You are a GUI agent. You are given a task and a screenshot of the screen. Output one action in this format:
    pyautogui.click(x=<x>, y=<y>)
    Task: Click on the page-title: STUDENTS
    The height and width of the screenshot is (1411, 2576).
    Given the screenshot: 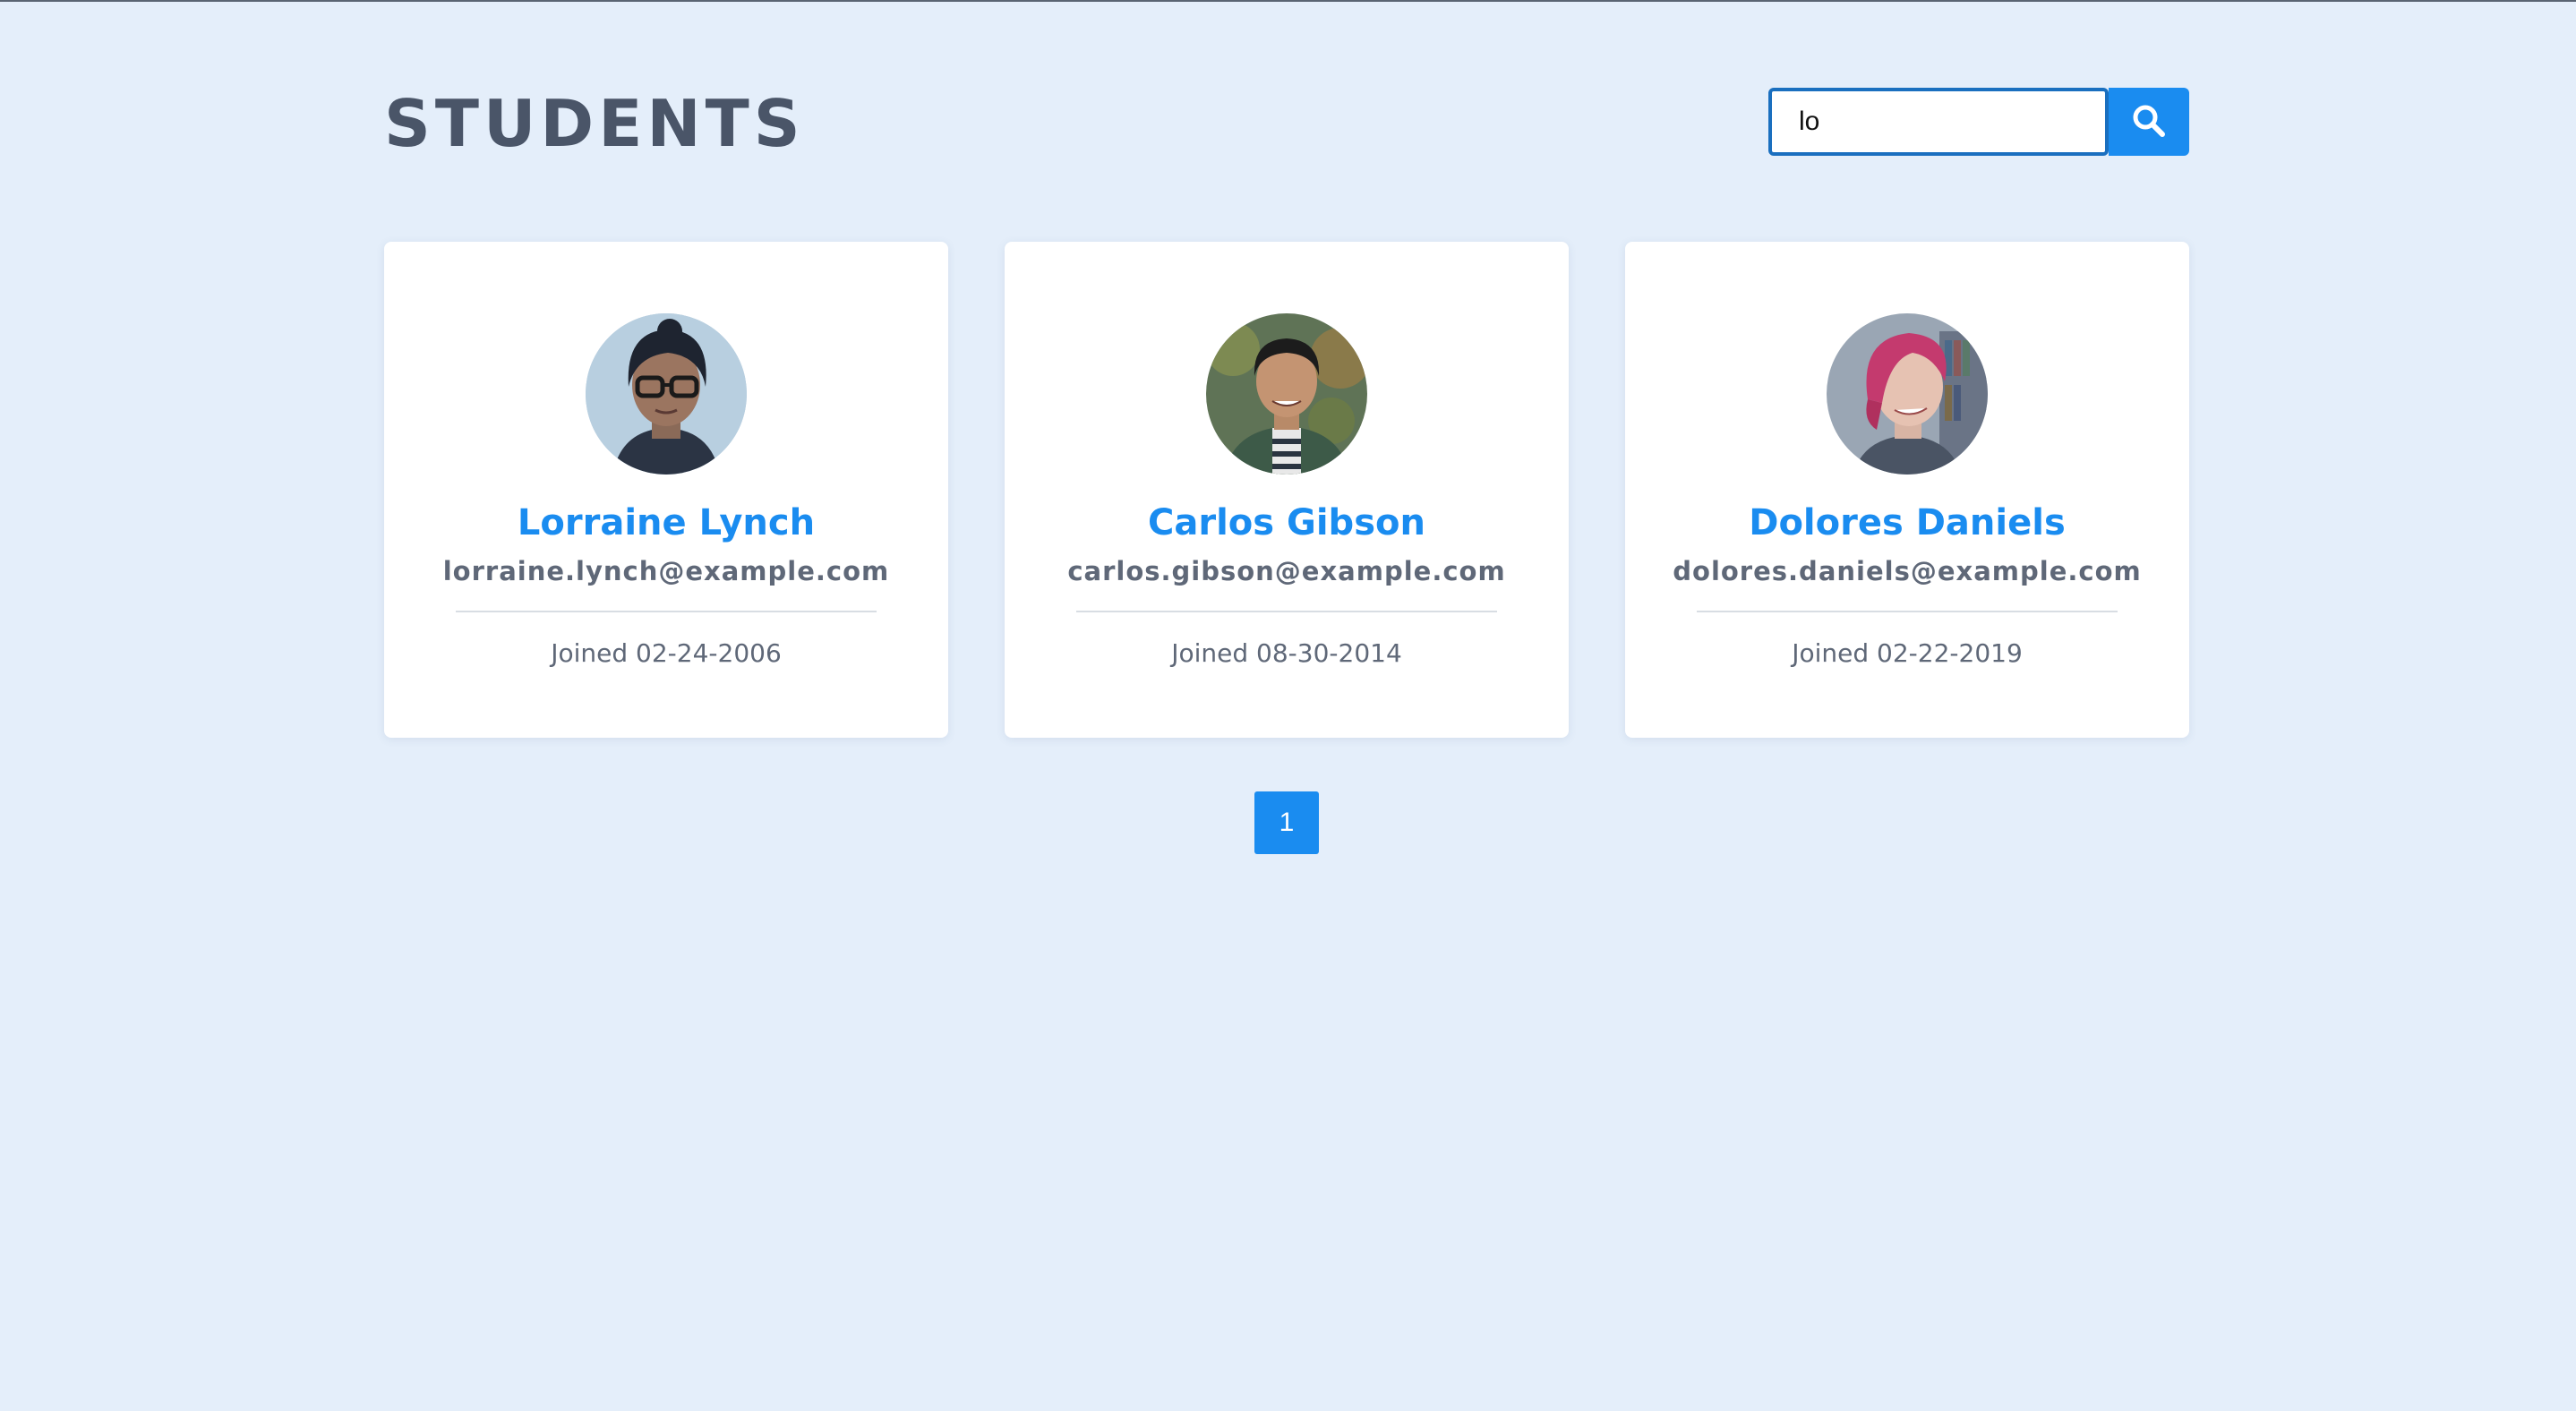 What is the action you would take?
    pyautogui.click(x=594, y=123)
    